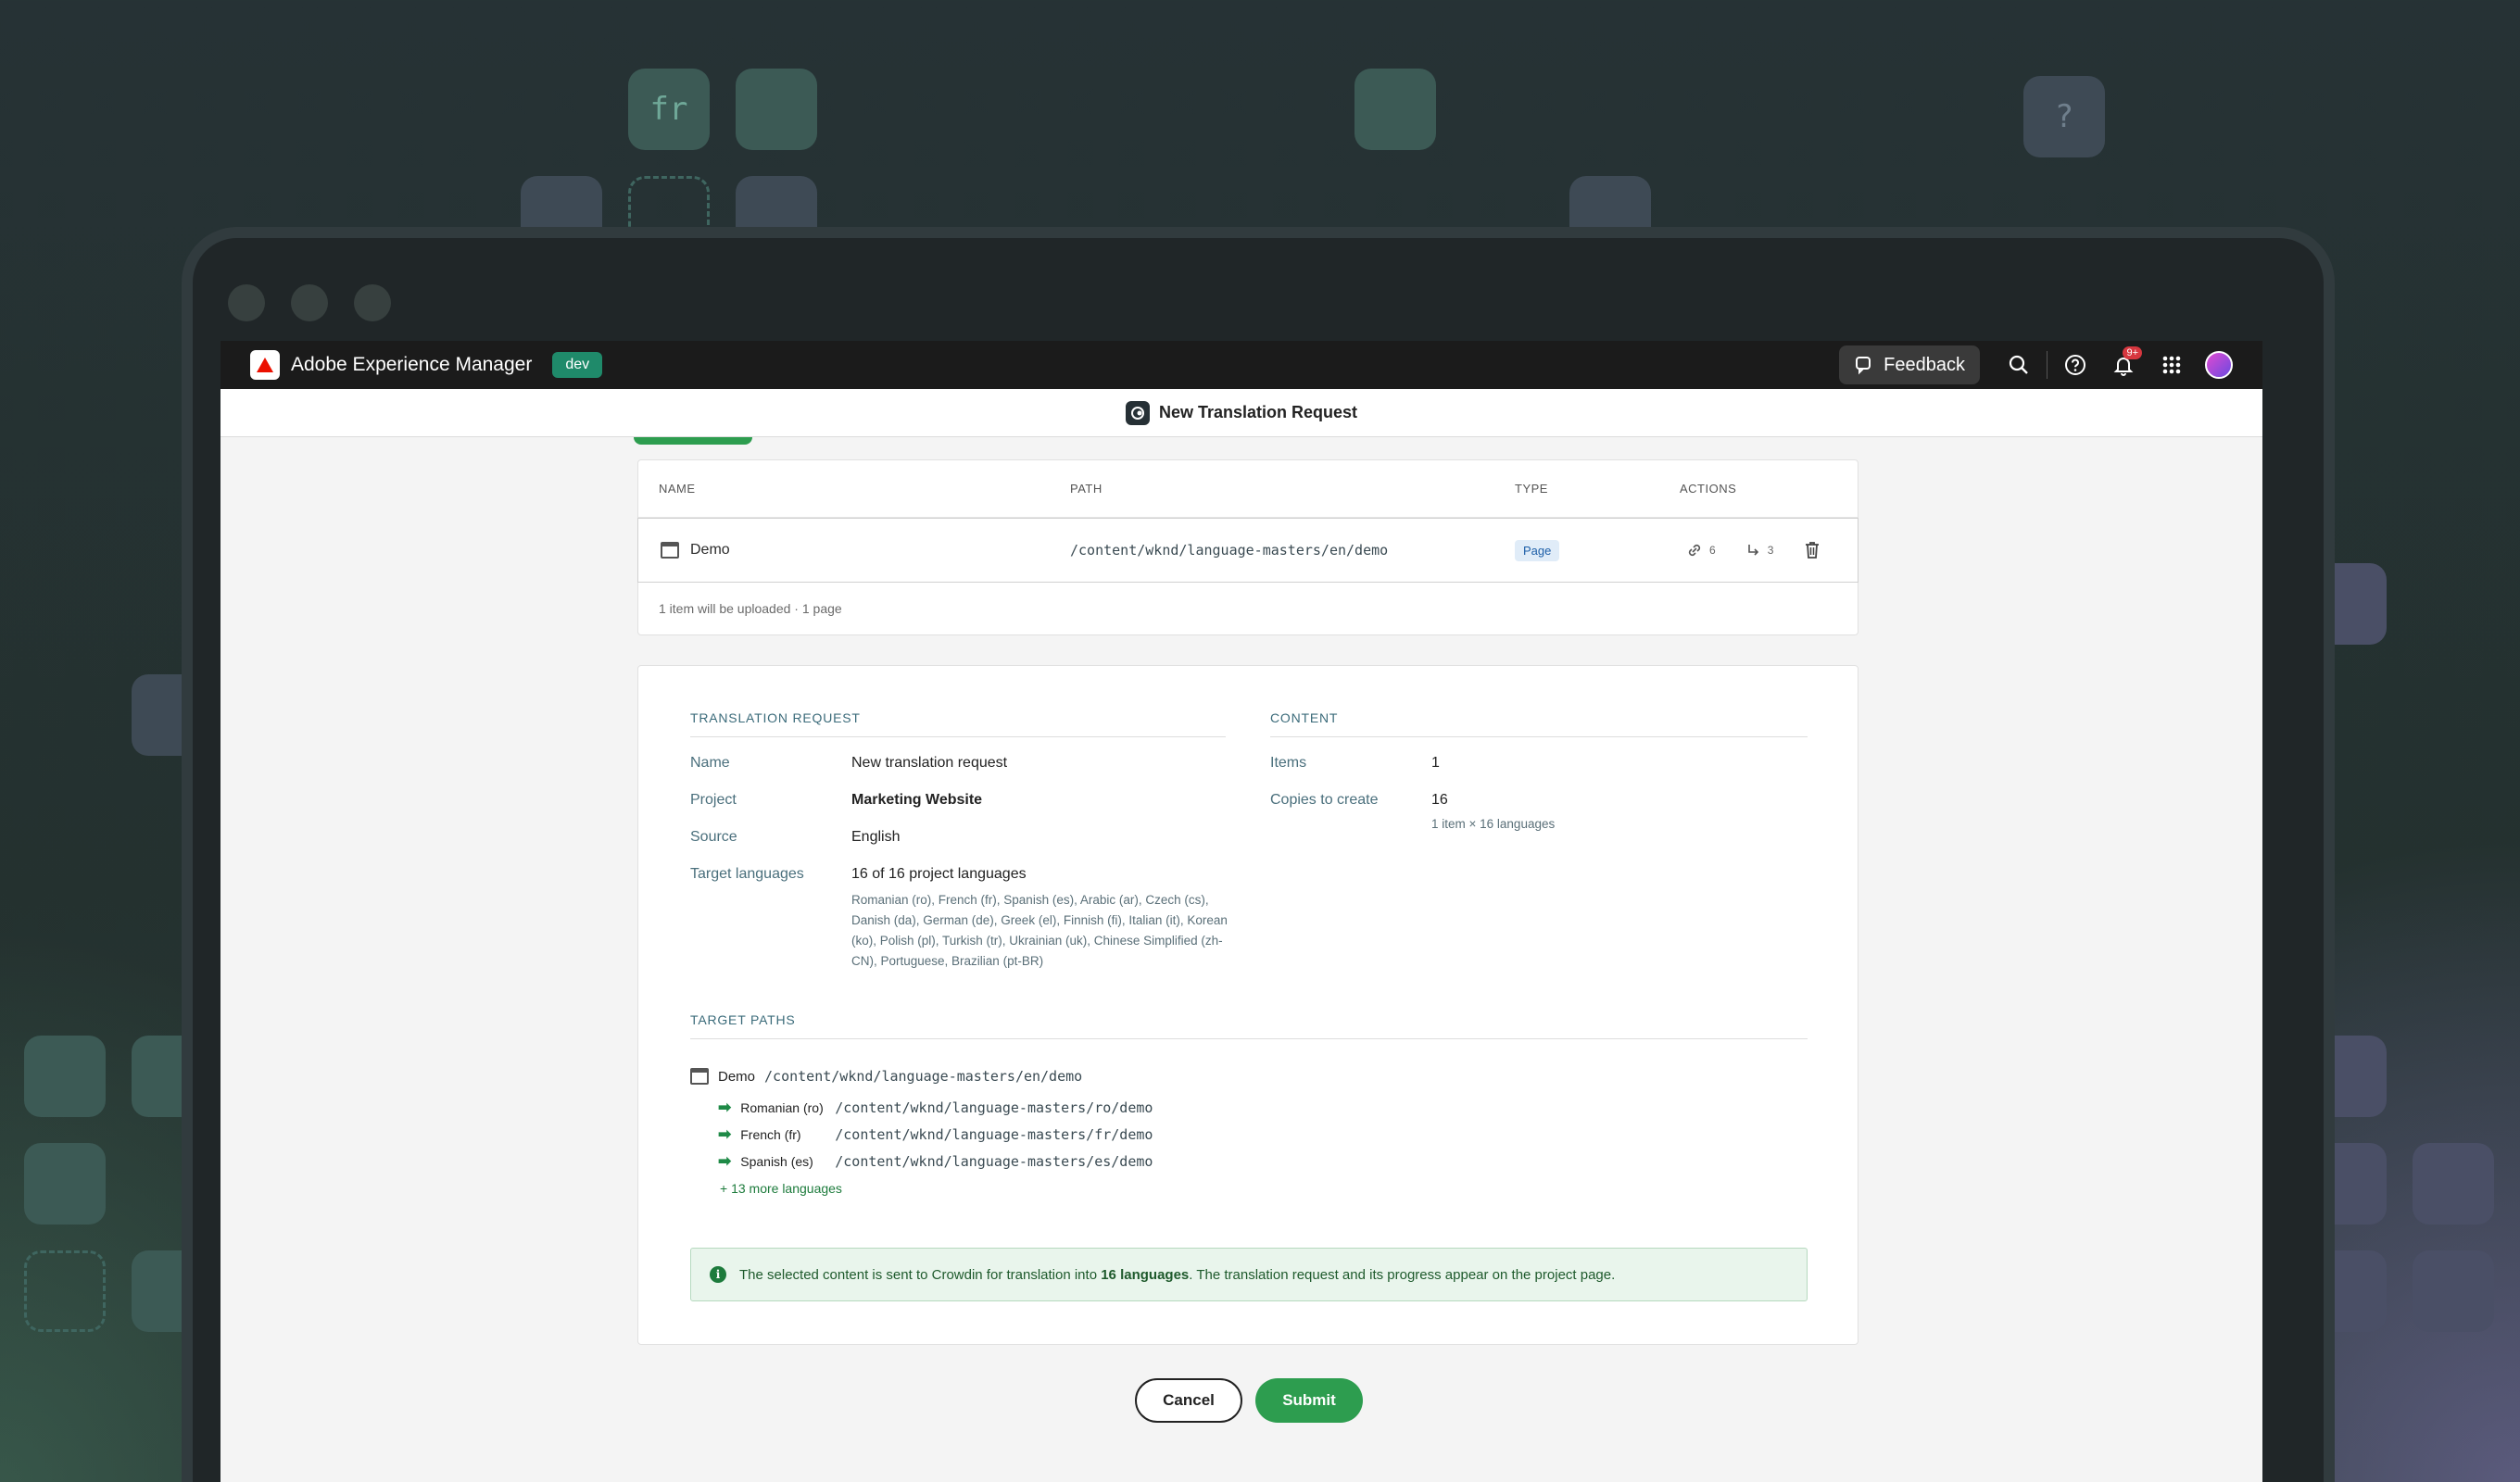  I want to click on app-grid-icon, so click(2171, 365).